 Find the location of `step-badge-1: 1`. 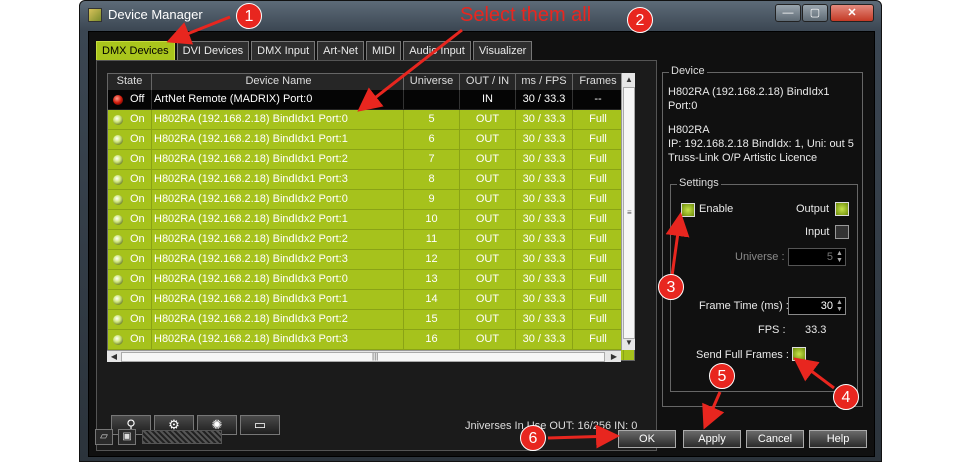

step-badge-1: 1 is located at coordinates (249, 16).